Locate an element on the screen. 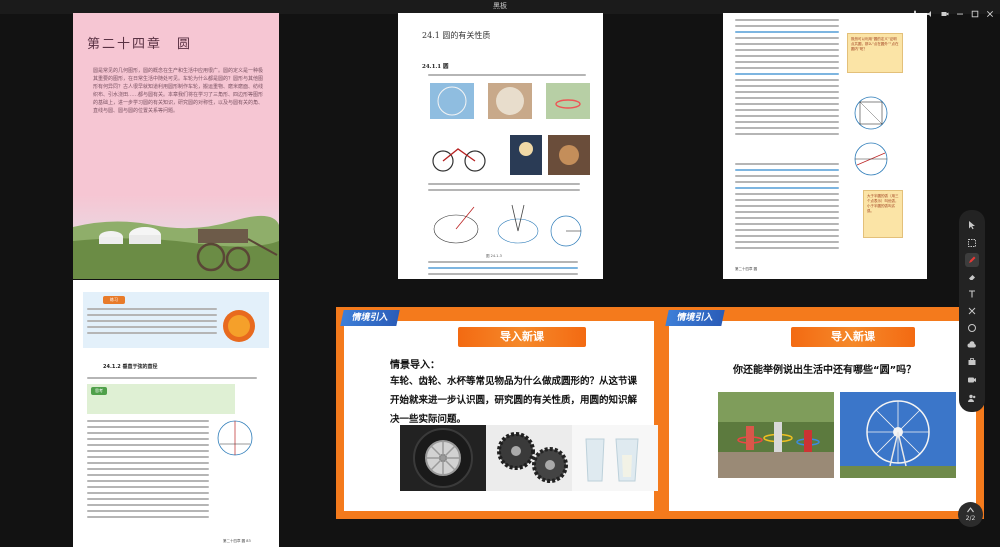  textbook-page-perpendicular-diameter: 练习 24.1.2 垂直于弦的直径 思考 第二十四章 圆 83 is located at coordinates (176, 413).